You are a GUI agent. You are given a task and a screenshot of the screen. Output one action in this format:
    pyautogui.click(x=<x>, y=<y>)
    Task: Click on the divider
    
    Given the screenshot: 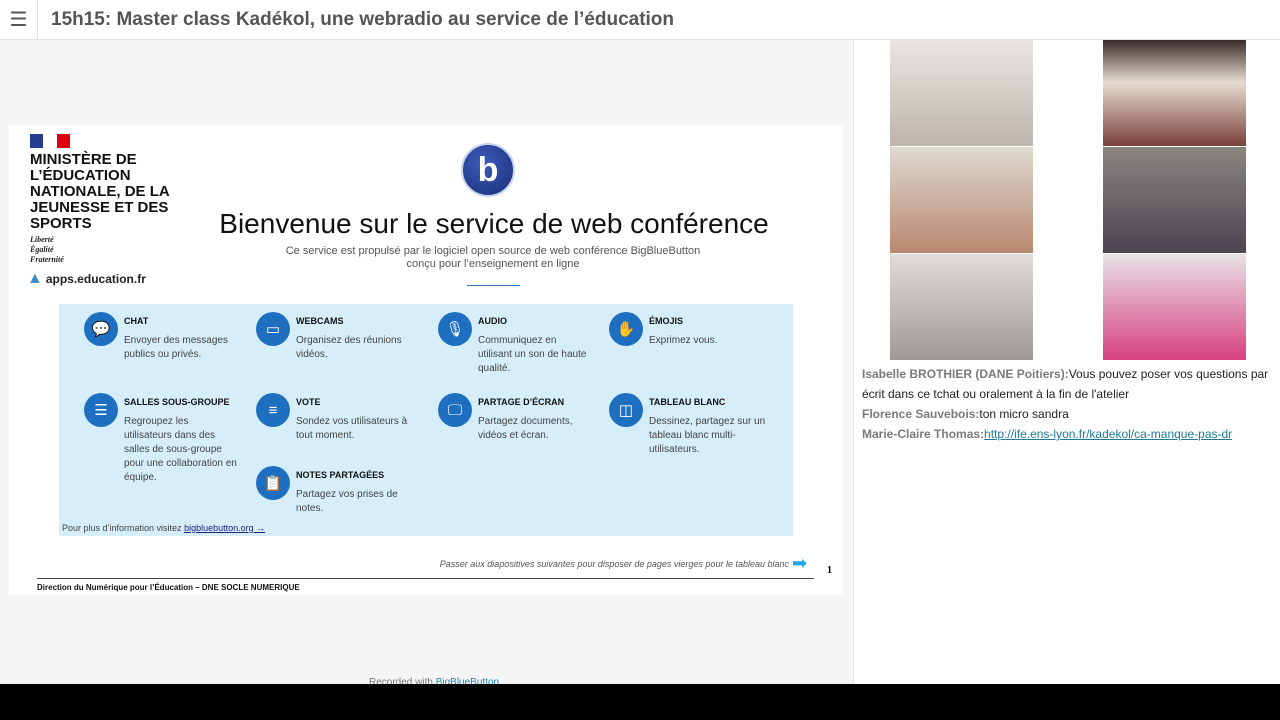 What is the action you would take?
    pyautogui.click(x=493, y=285)
    